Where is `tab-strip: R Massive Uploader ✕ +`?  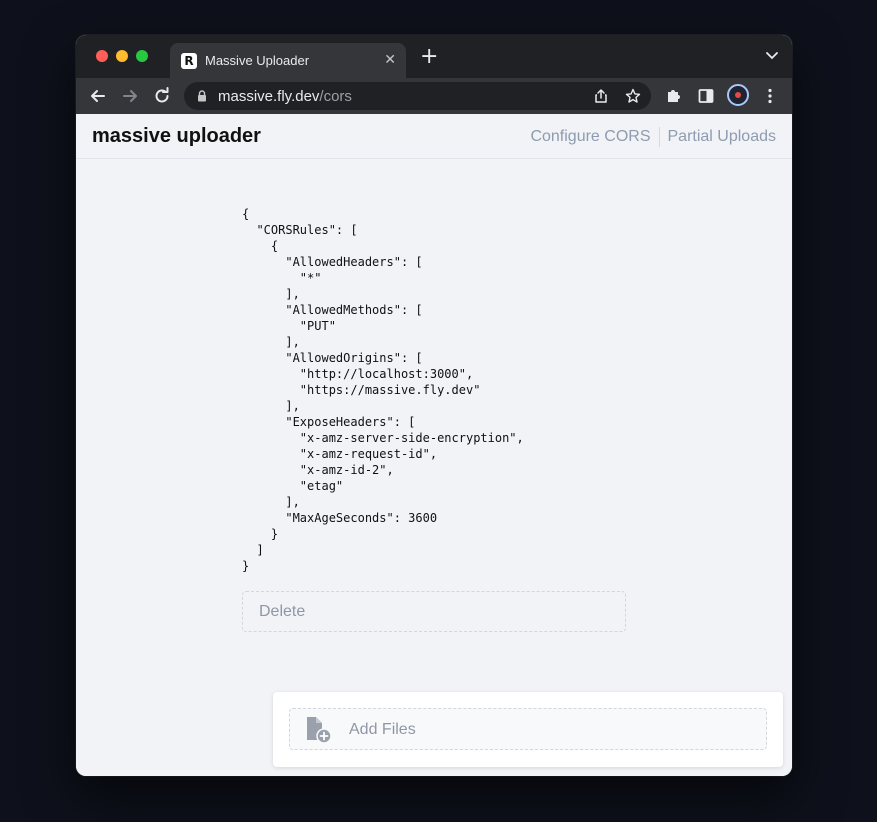 tab-strip: R Massive Uploader ✕ + is located at coordinates (434, 56).